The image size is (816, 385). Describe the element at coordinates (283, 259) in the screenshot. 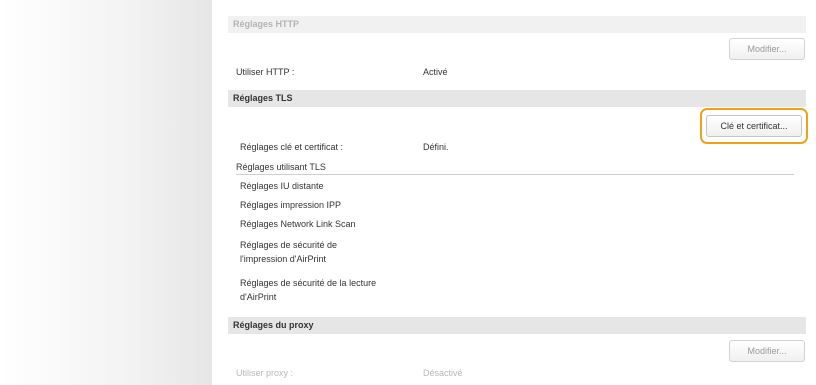

I see `tls-item-airprint-print-security-2: l'impression d'AirPrint` at that location.